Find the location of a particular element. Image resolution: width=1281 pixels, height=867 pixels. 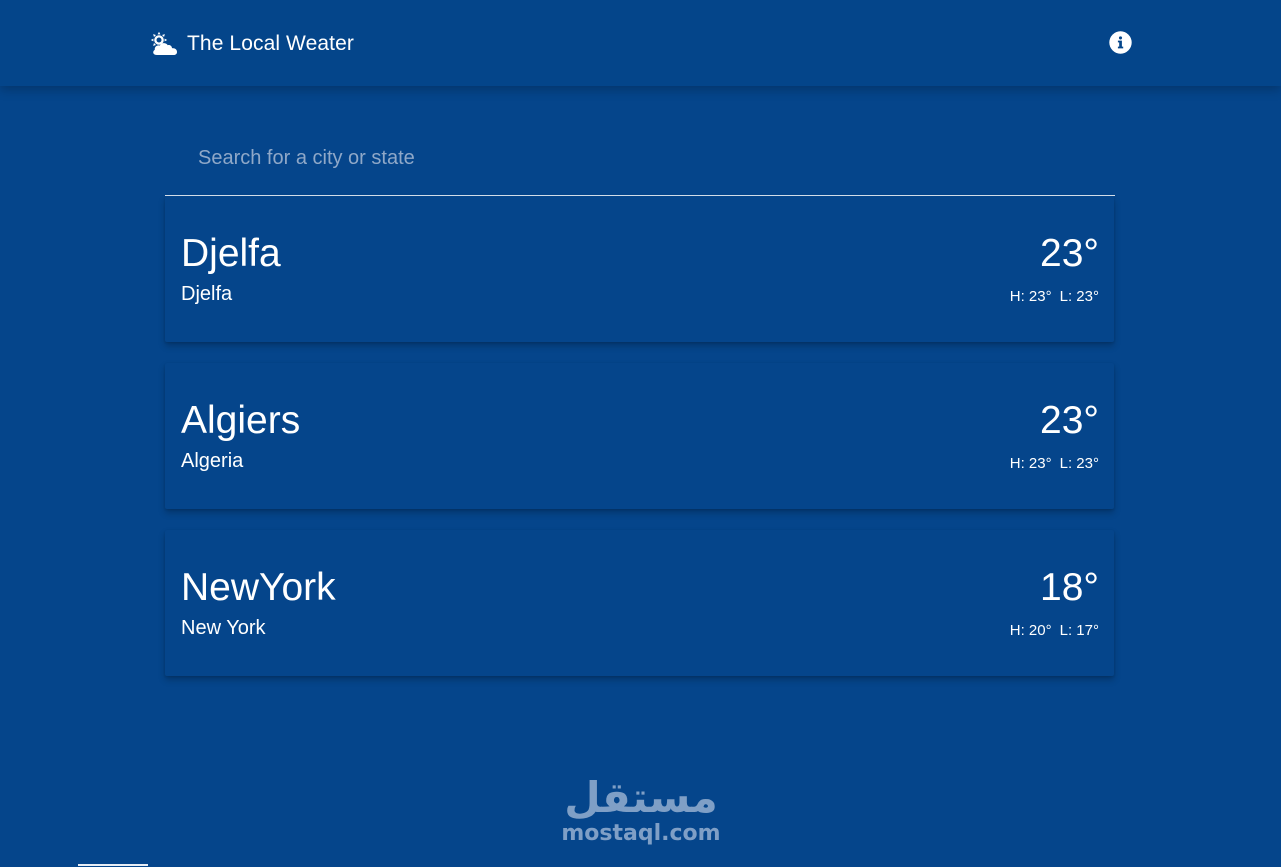

search-field is located at coordinates (640, 160).